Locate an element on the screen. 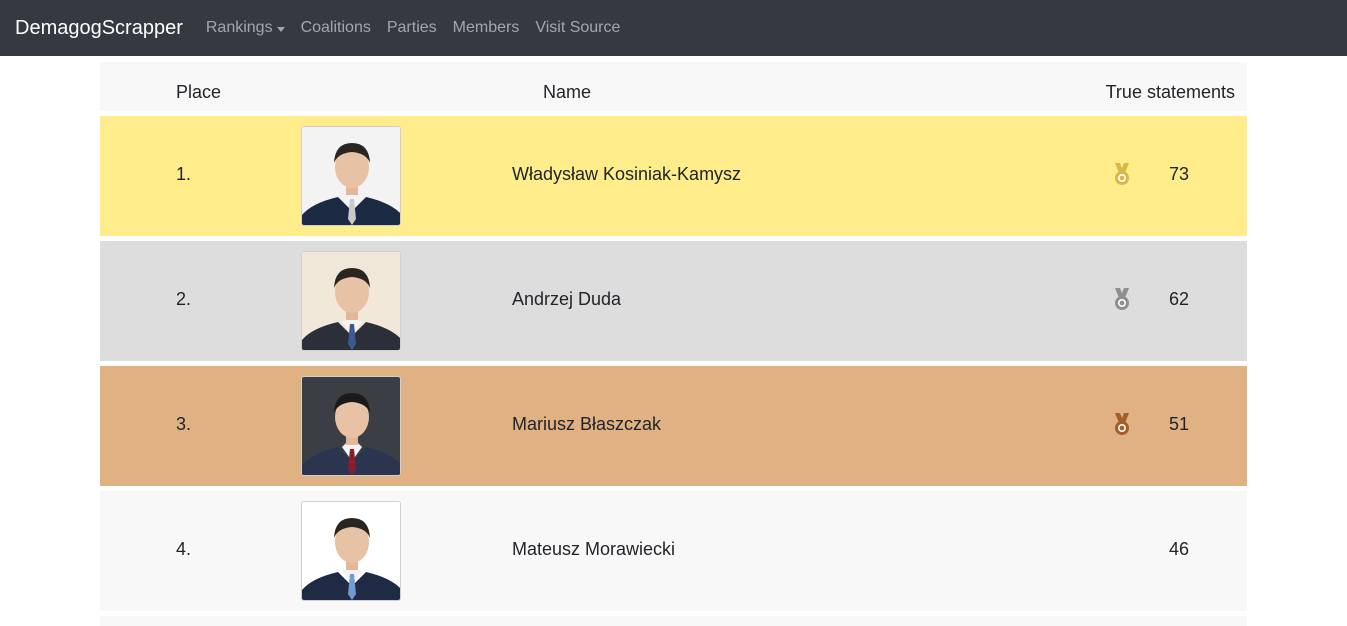 The width and height of the screenshot is (1347, 626). table-header: Place Name True statements is located at coordinates (673, 86).